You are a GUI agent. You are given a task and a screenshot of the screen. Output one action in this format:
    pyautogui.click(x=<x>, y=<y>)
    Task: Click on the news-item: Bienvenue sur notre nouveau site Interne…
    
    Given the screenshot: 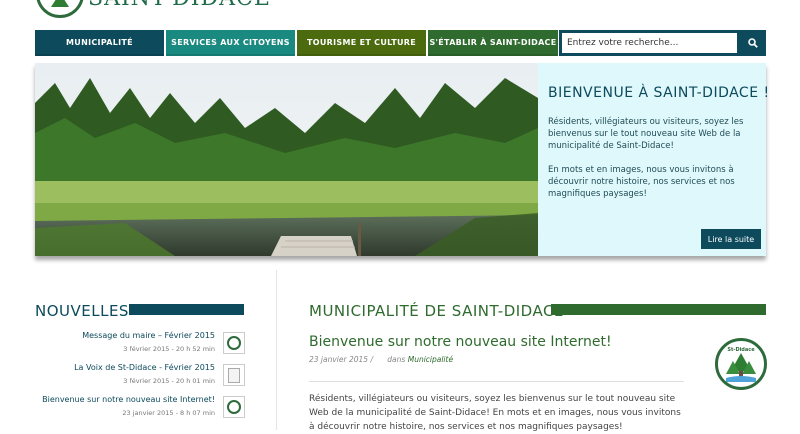 What is the action you would take?
    pyautogui.click(x=142, y=408)
    